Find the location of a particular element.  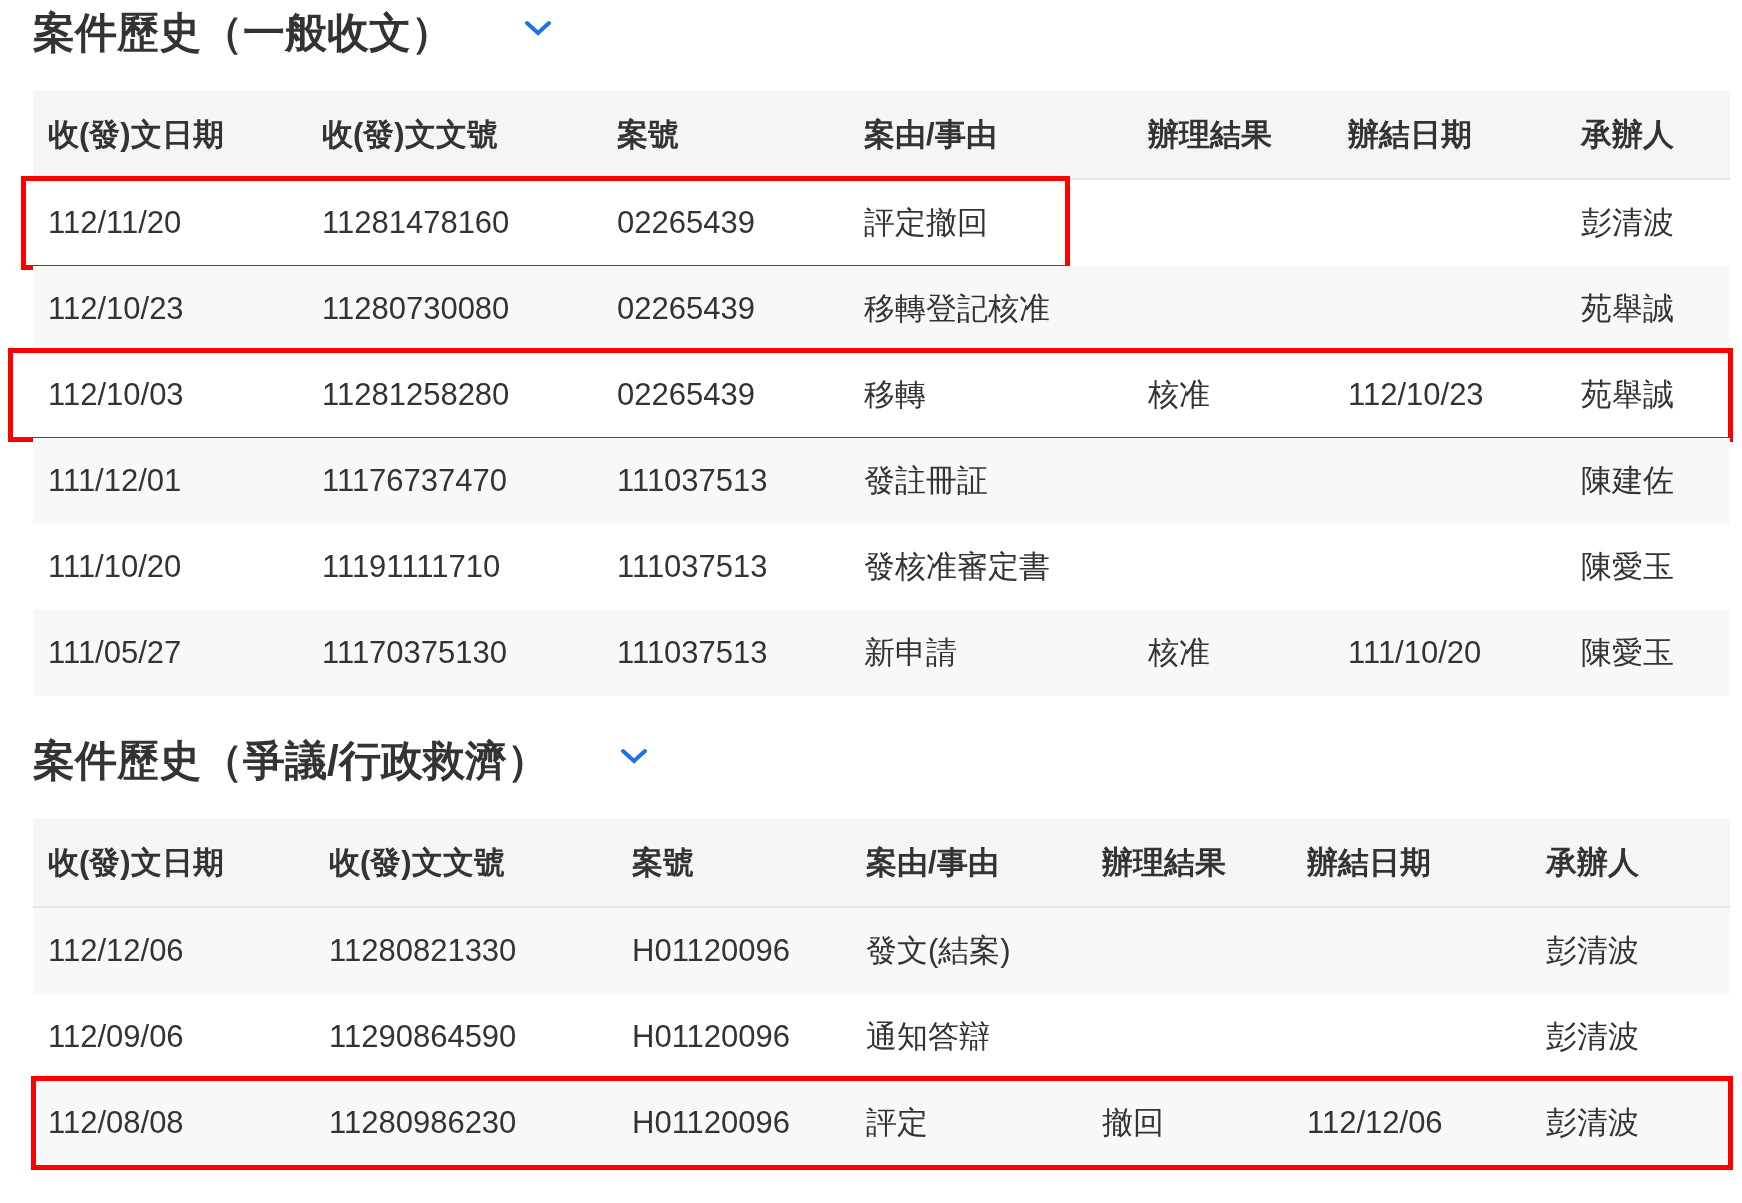

table-cell-text: 112/11/20 is located at coordinates (115, 223).